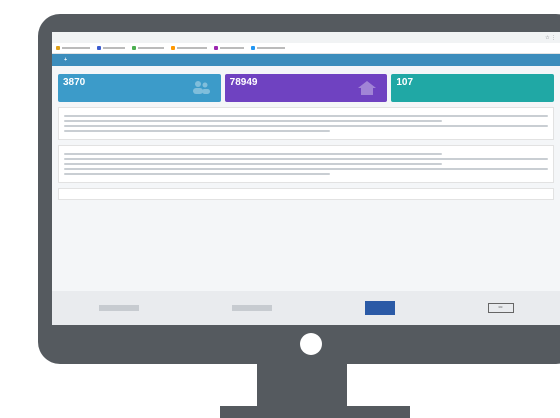 This screenshot has height=418, width=560. I want to click on bookmarks-bar, so click(306, 48).